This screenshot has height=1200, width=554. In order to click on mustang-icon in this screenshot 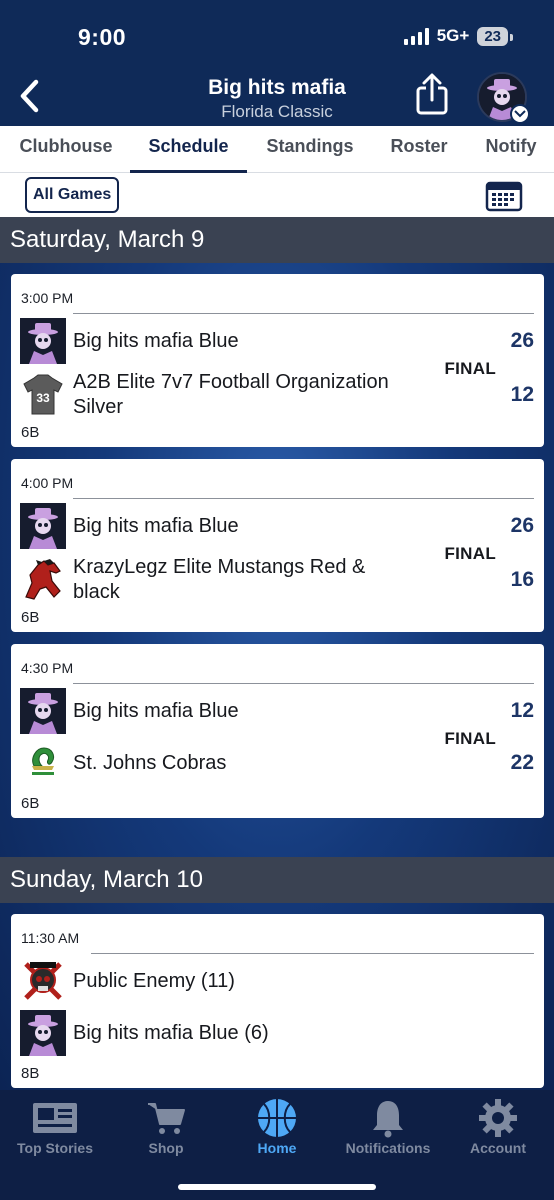, I will do `click(43, 580)`.